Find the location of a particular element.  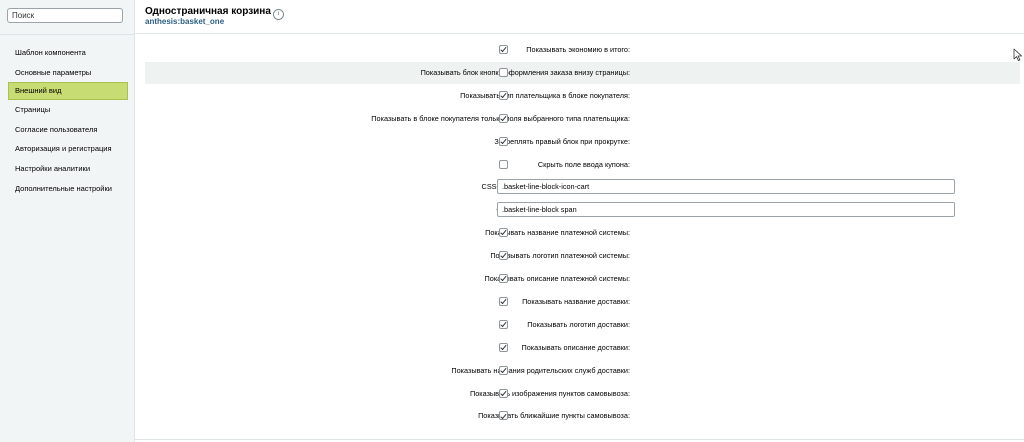

setting-label: Скрыть поле ввода купона: is located at coordinates (583, 164).